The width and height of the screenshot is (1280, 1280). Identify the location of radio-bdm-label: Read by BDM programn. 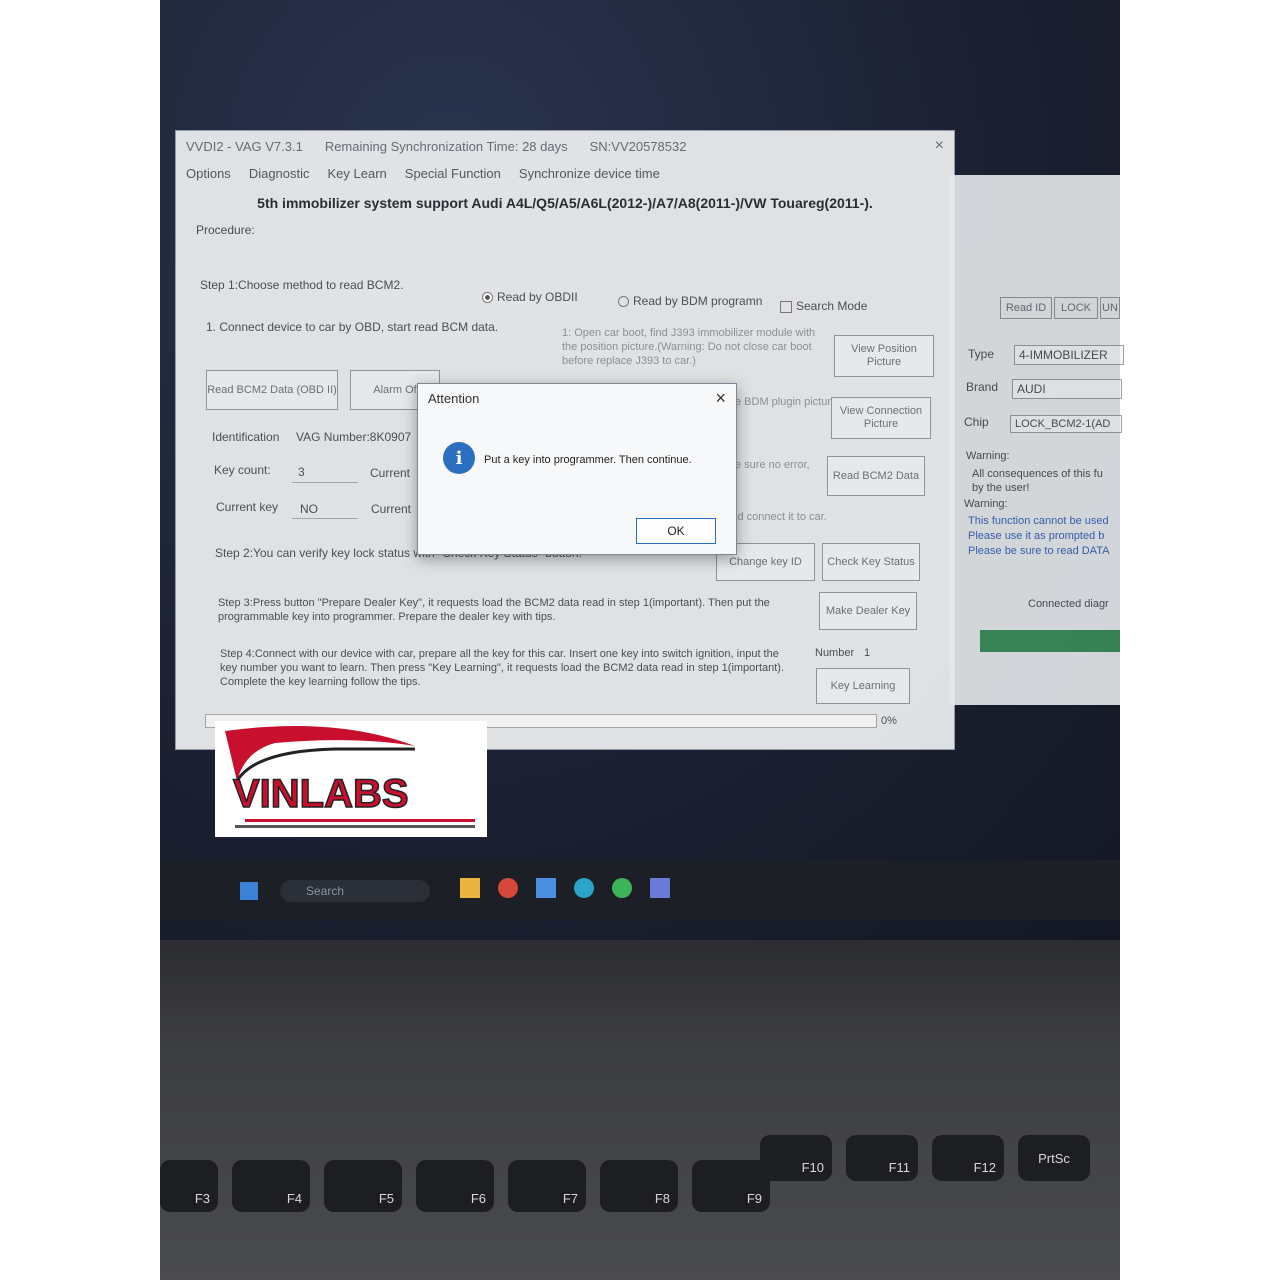
(698, 301).